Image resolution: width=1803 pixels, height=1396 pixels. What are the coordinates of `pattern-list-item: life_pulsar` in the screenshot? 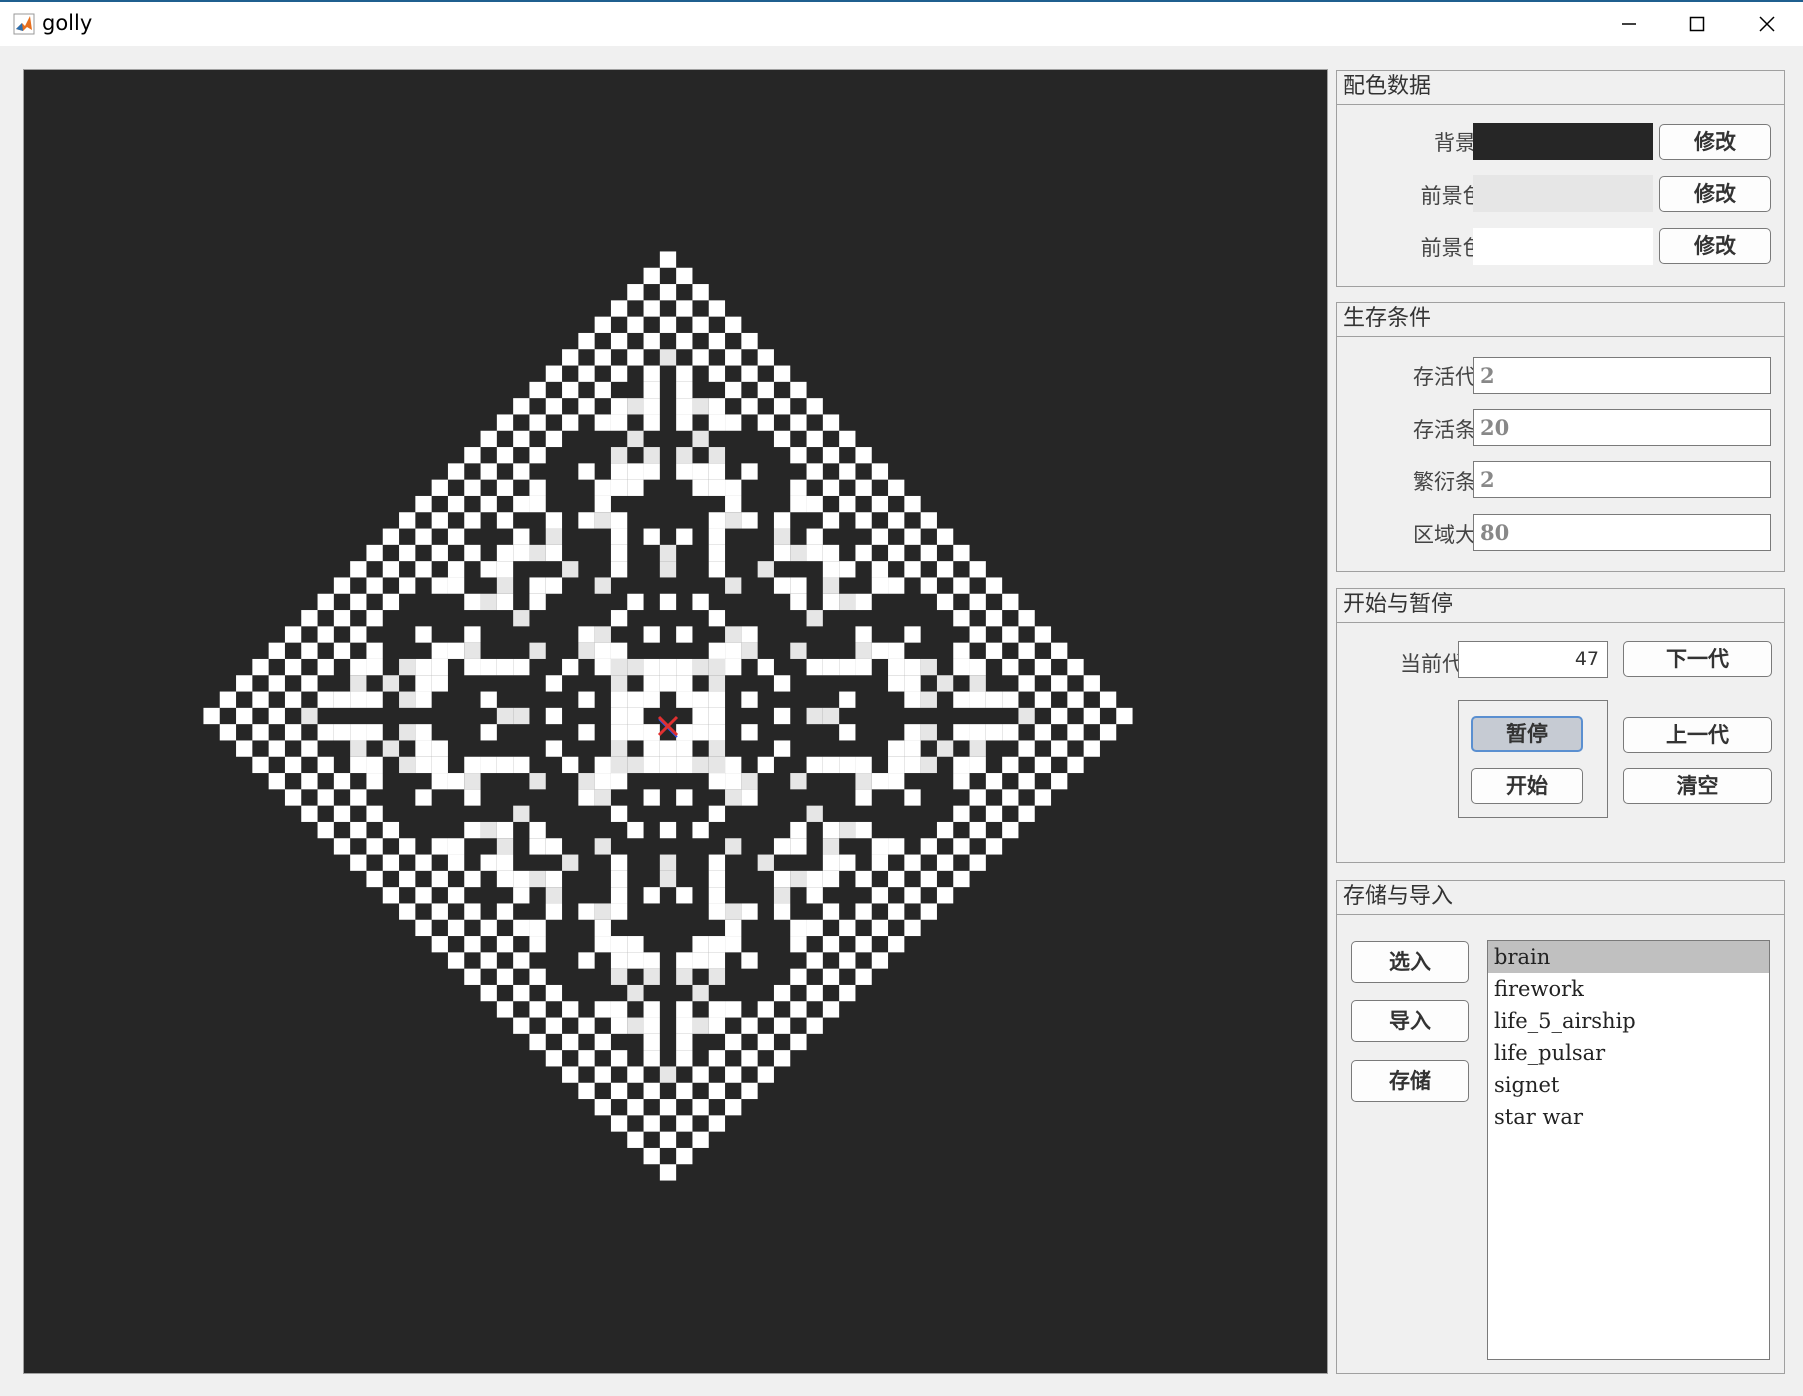 It's located at (1628, 1053).